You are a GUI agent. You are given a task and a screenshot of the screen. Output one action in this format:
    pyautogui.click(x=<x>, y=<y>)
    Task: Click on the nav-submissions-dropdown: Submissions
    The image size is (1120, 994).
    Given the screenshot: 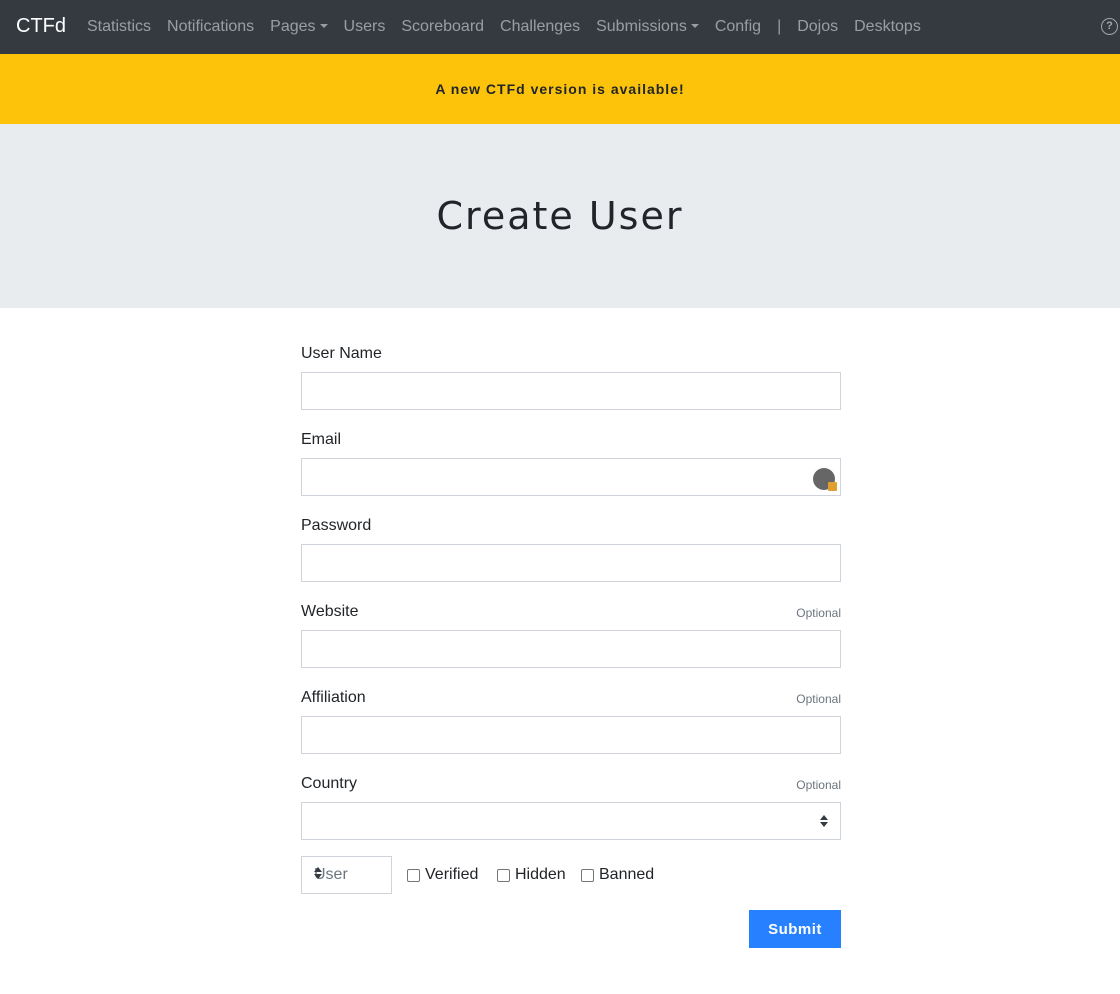 What is the action you would take?
    pyautogui.click(x=647, y=27)
    